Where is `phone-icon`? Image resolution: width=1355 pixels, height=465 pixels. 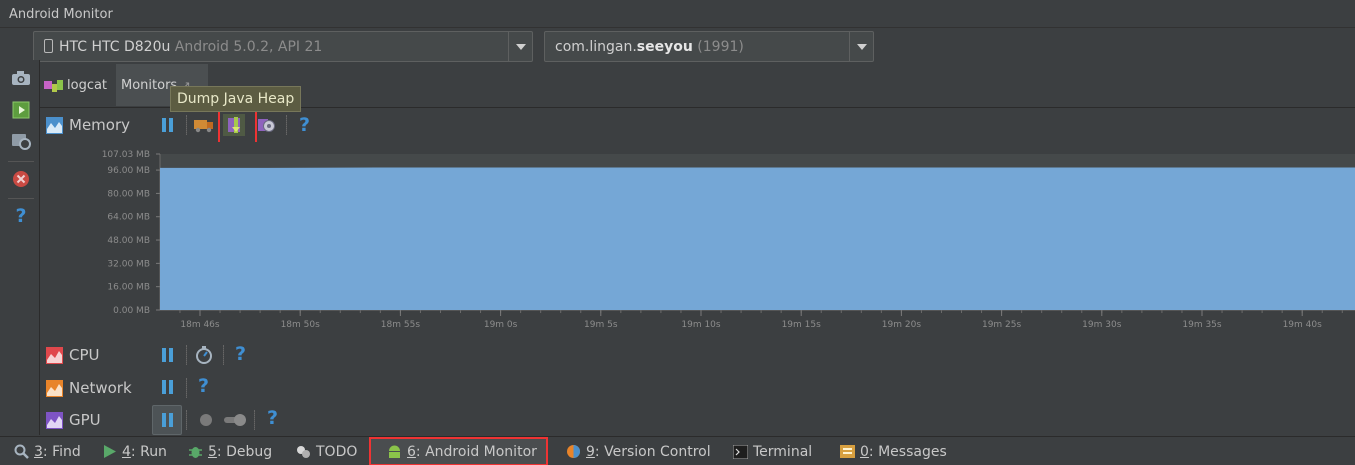
phone-icon is located at coordinates (48, 46).